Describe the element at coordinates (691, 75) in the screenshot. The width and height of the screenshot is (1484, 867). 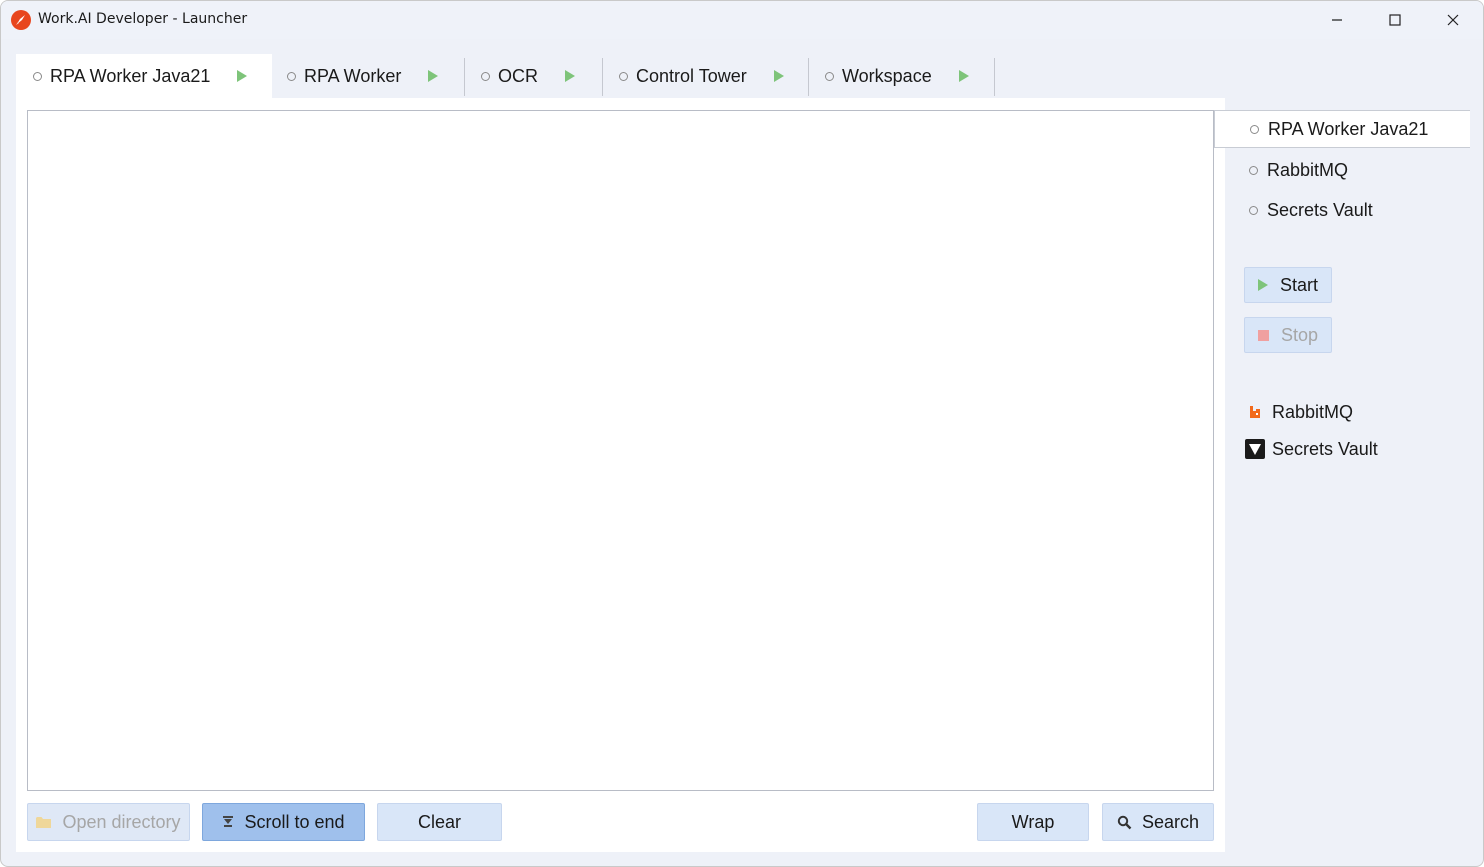
I see `tab-label: Control Tower` at that location.